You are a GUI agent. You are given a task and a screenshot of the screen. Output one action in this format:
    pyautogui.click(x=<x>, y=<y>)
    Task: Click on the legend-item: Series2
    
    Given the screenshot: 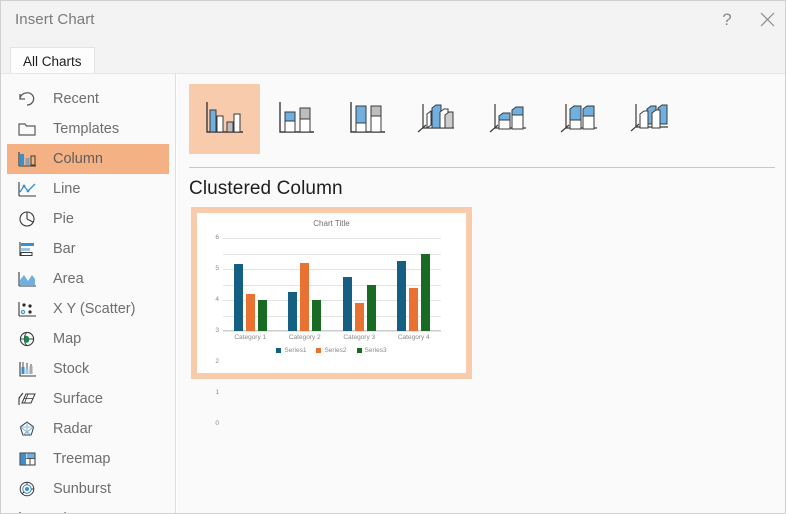 What is the action you would take?
    pyautogui.click(x=331, y=350)
    